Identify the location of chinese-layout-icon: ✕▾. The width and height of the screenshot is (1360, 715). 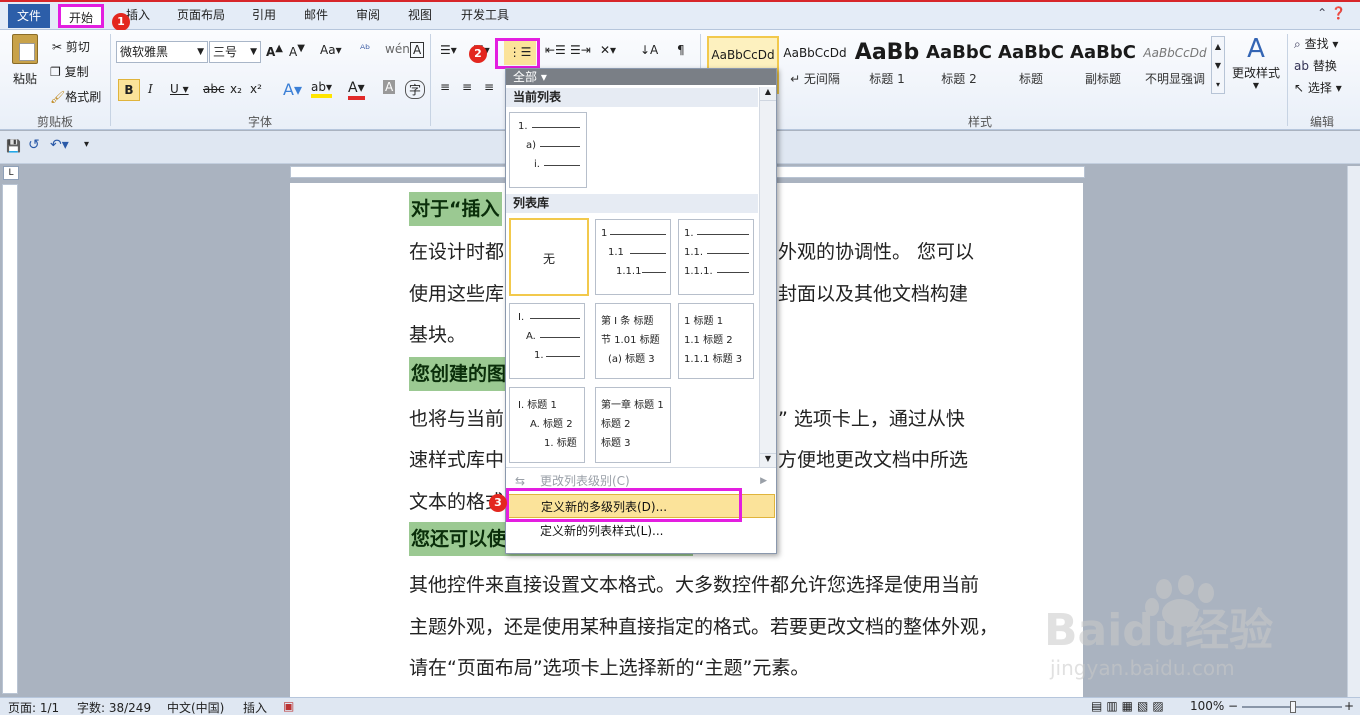
(608, 50).